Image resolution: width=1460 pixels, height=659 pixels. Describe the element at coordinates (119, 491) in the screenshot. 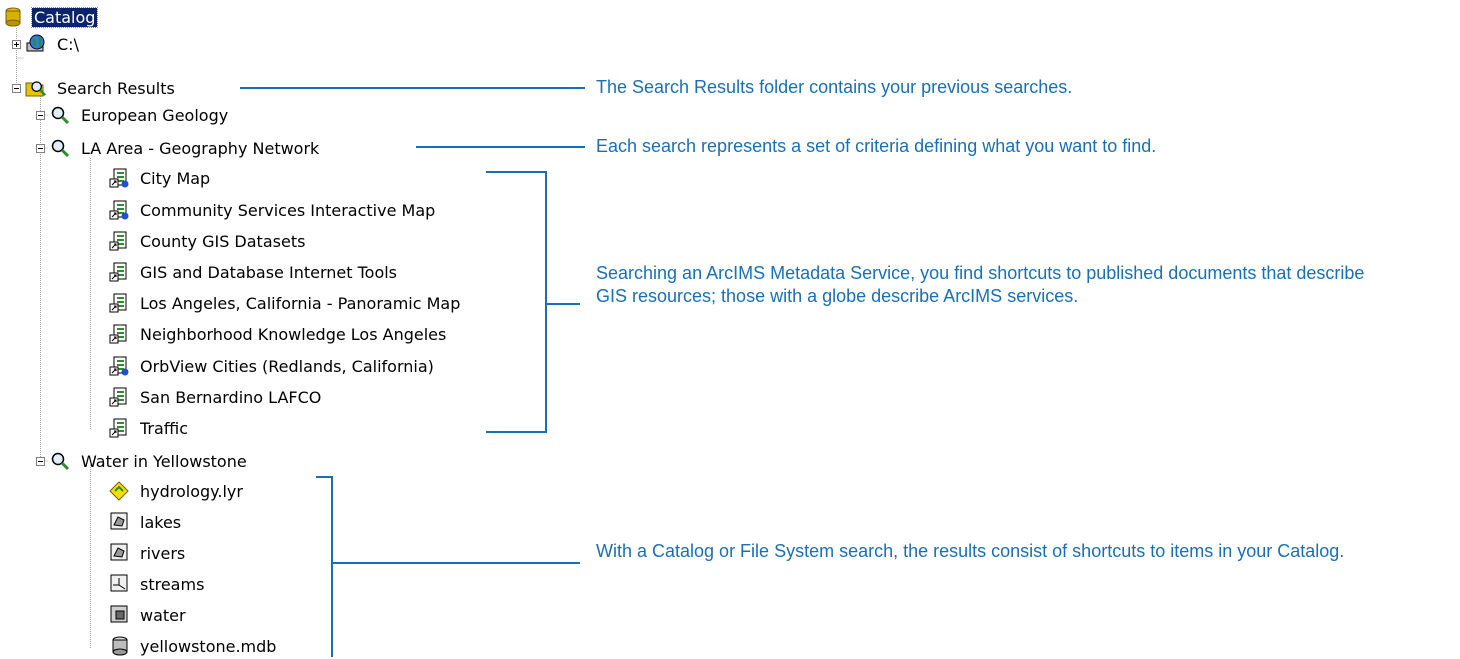

I see `layer-file-icon` at that location.